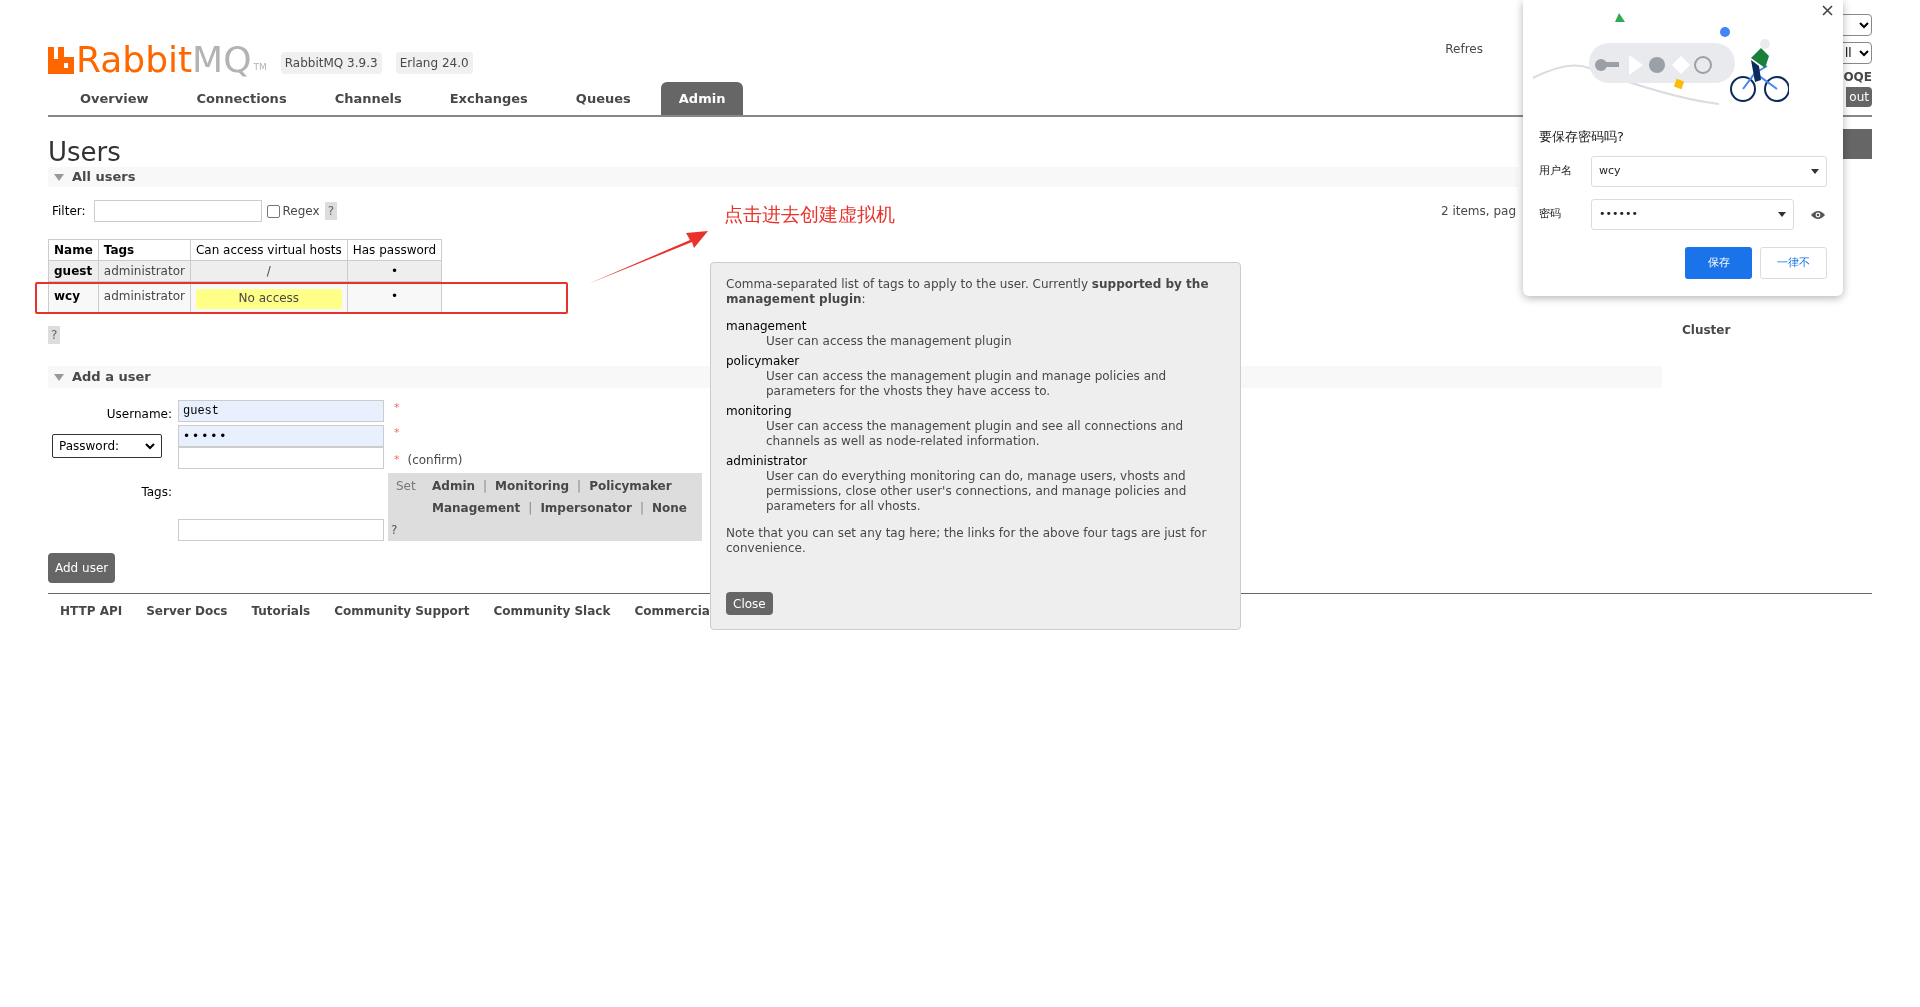 The image size is (1920, 1007). Describe the element at coordinates (368, 98) in the screenshot. I see `nav-tab: Channels` at that location.